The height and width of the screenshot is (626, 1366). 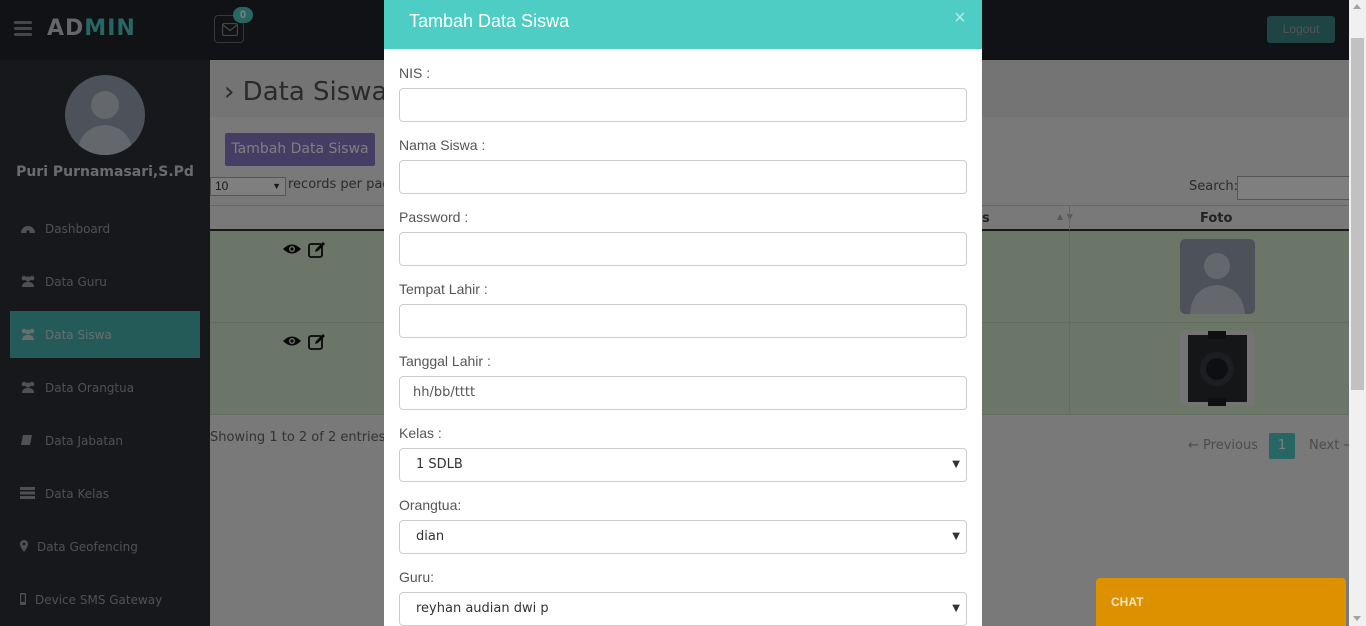 What do you see at coordinates (683, 249) in the screenshot?
I see `password-input` at bounding box center [683, 249].